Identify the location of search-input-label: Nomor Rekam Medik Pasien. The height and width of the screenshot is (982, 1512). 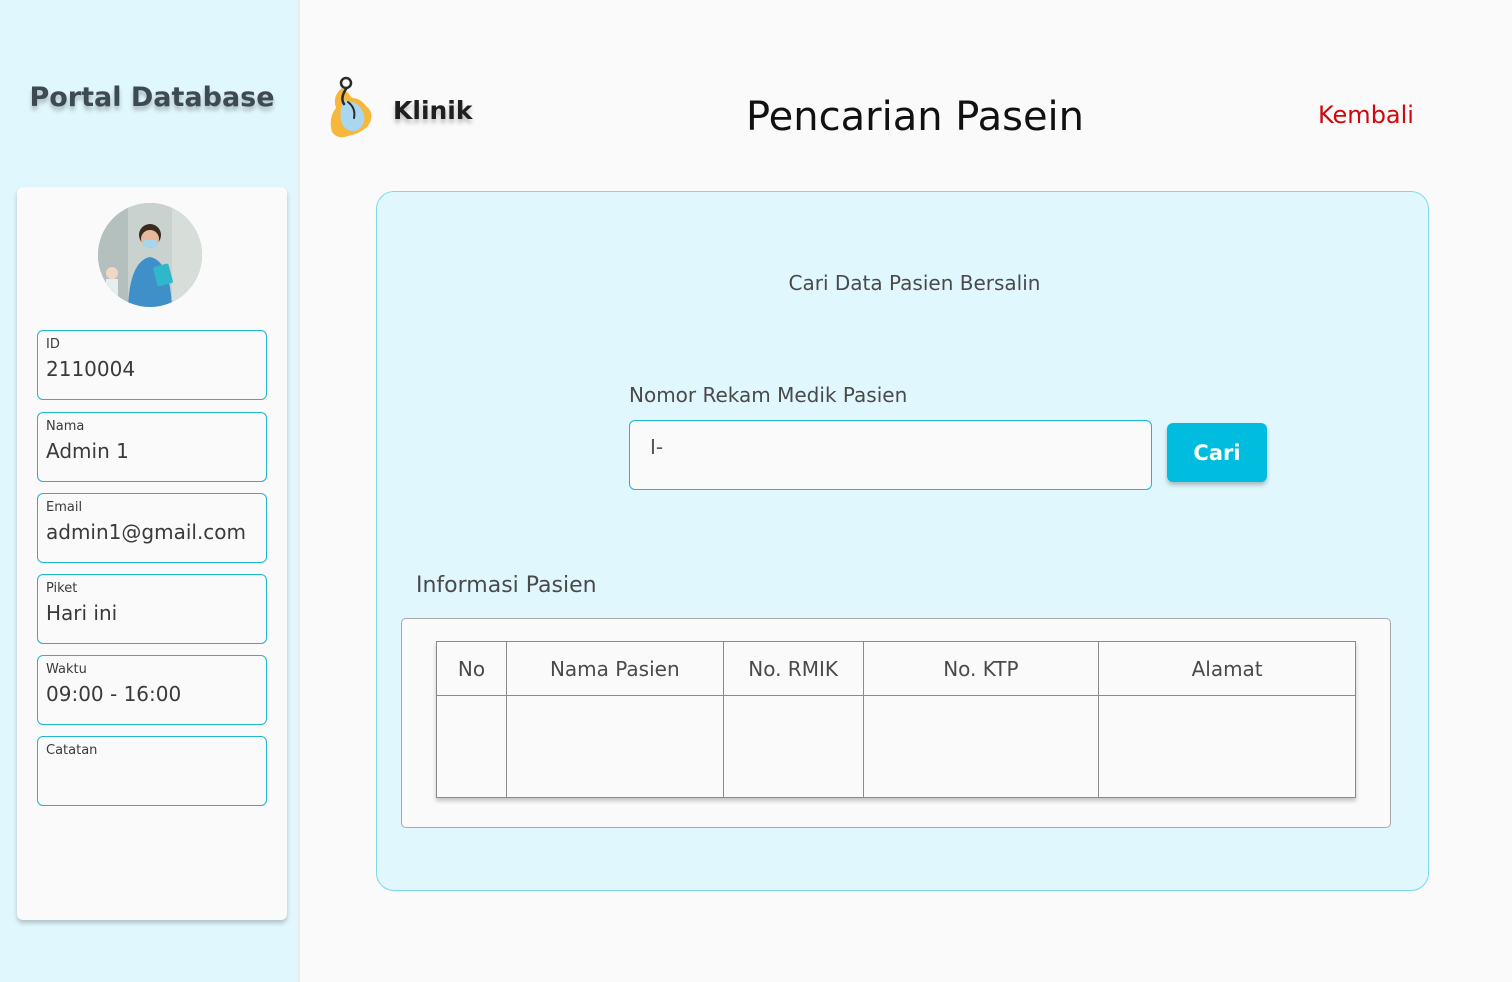
(768, 395).